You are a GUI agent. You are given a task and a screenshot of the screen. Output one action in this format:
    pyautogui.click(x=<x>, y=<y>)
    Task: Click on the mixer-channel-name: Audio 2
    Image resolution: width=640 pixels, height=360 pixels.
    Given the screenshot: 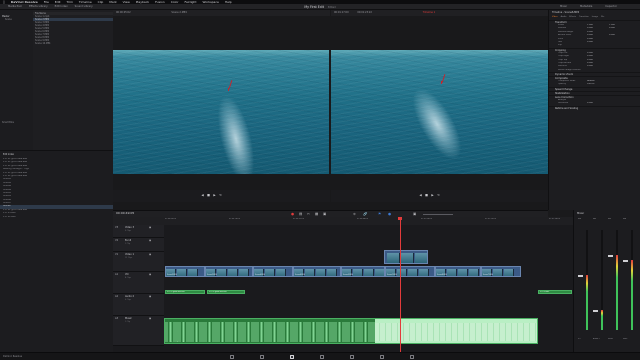 What is the action you would take?
    pyautogui.click(x=596, y=339)
    